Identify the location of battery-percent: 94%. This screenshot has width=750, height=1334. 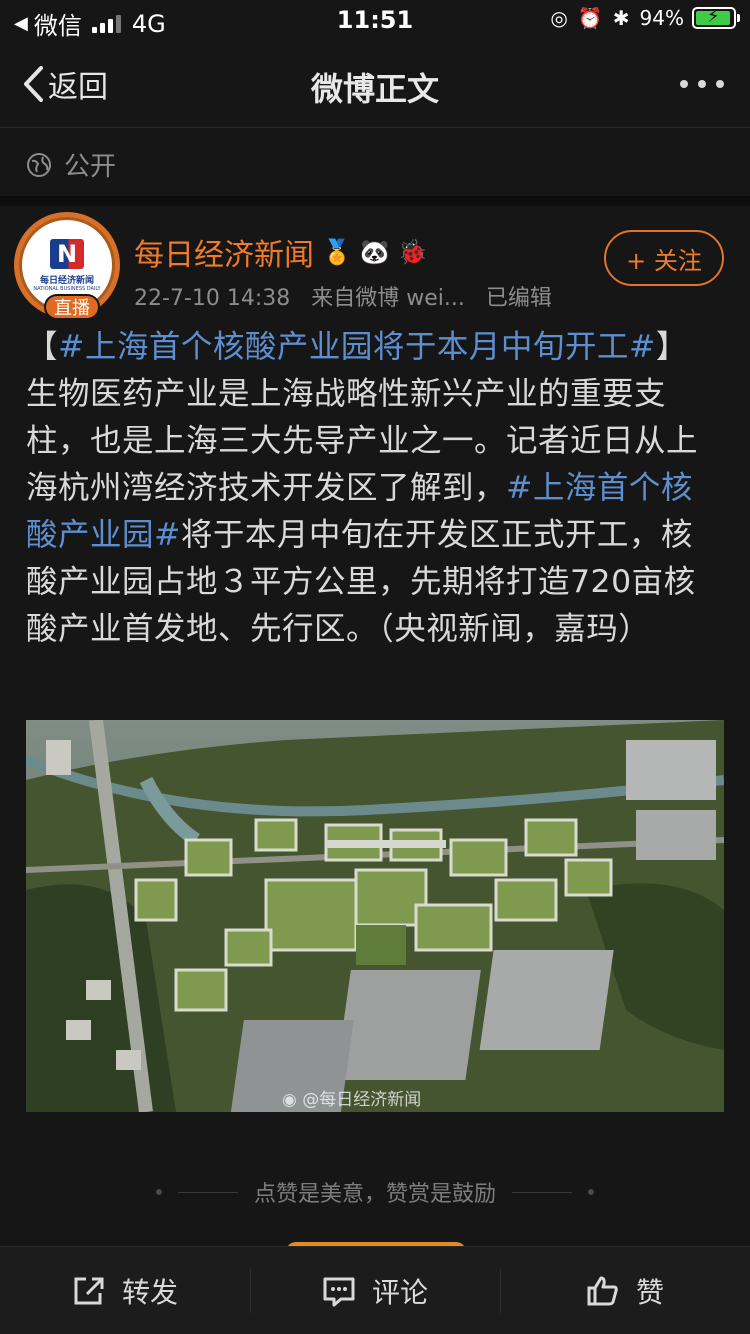
(661, 18).